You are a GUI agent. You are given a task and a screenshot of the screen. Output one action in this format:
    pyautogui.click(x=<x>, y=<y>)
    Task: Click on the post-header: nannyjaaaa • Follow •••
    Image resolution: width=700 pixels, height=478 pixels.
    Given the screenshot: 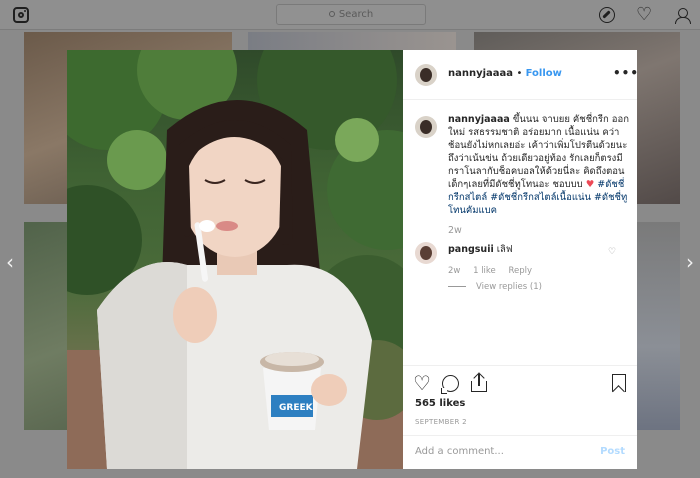 What is the action you would take?
    pyautogui.click(x=521, y=75)
    